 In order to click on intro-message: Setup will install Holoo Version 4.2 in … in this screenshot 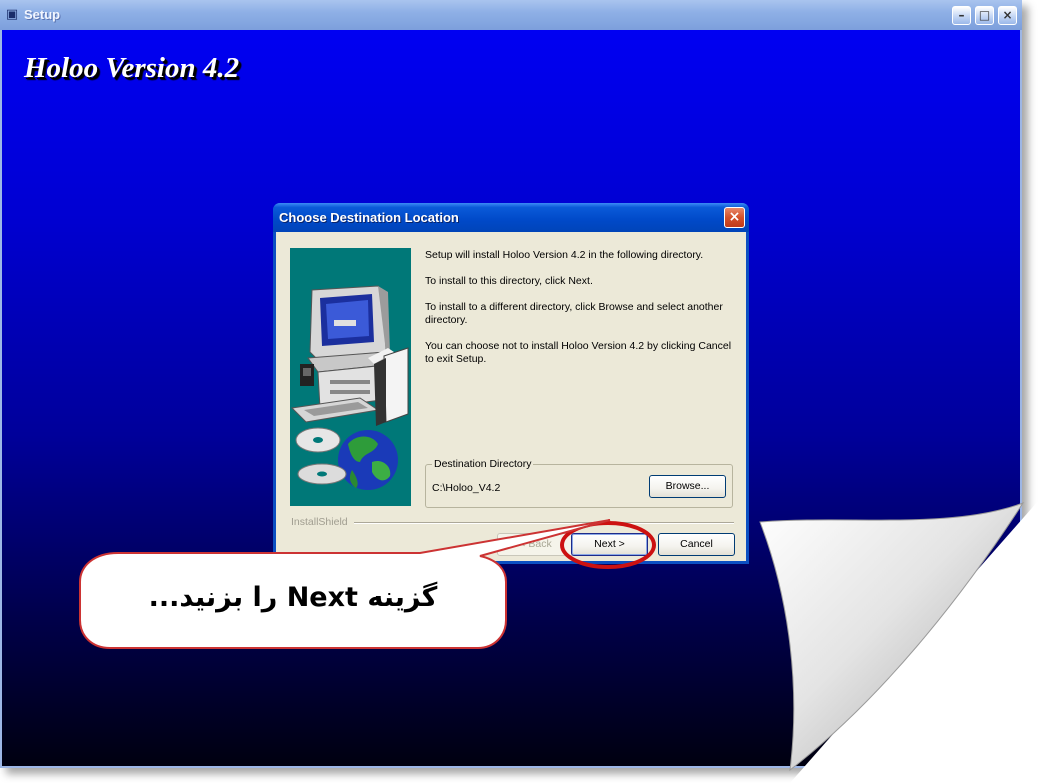, I will do `click(564, 255)`.